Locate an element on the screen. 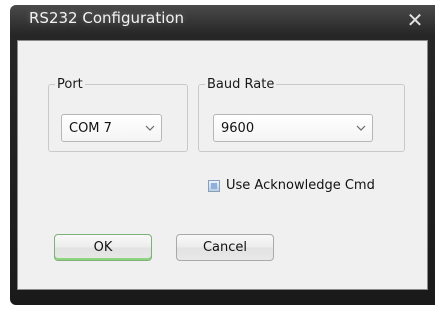 The height and width of the screenshot is (311, 435). port-select: COM 7 is located at coordinates (111, 128).